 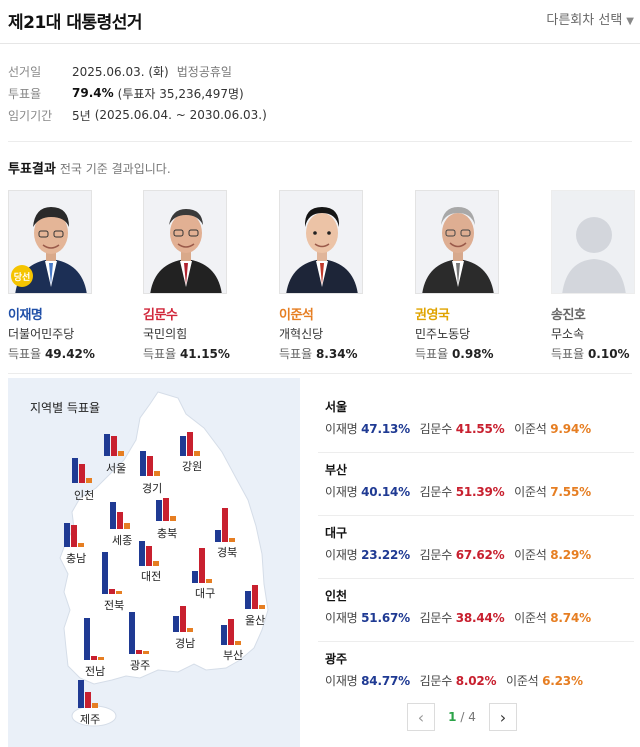 I want to click on list-item: 인천 이재명 51.67% 김문수 38.44% 이준석 8.74%, so click(x=476, y=610).